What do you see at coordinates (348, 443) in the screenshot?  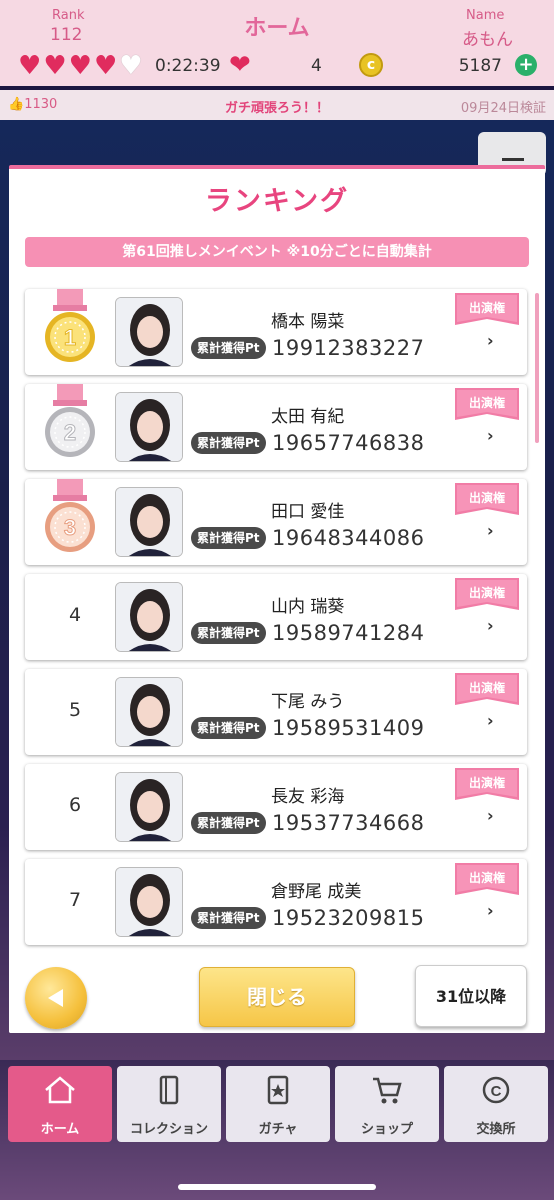 I see `points-value: 19657746838` at bounding box center [348, 443].